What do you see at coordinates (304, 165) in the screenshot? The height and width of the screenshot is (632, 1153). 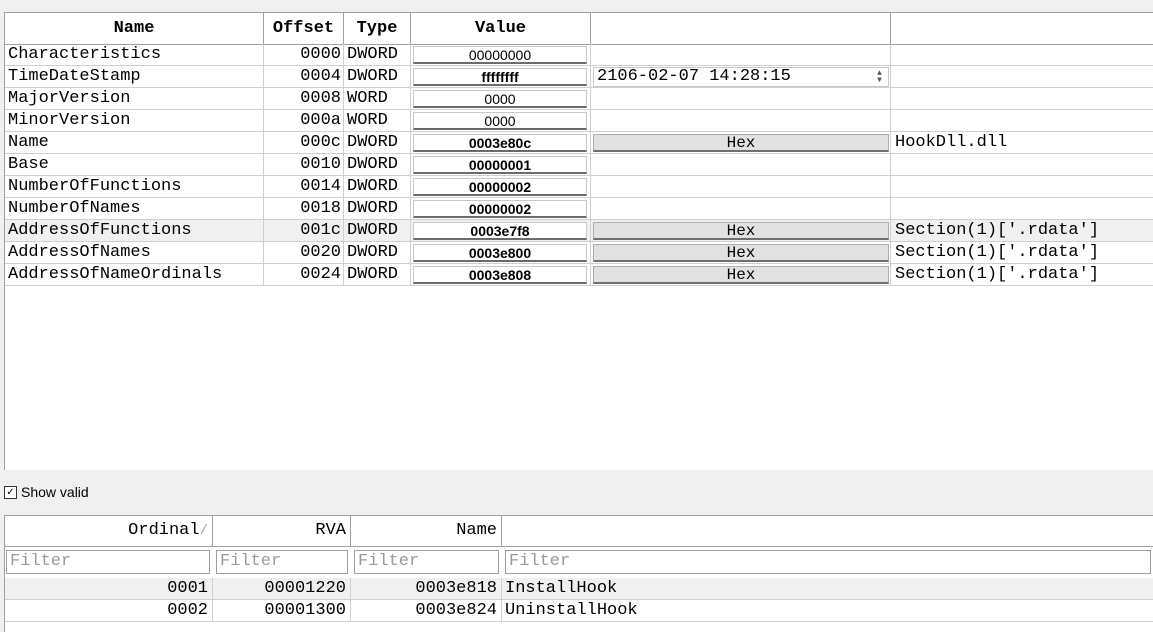 I see `field-offset: 0010` at bounding box center [304, 165].